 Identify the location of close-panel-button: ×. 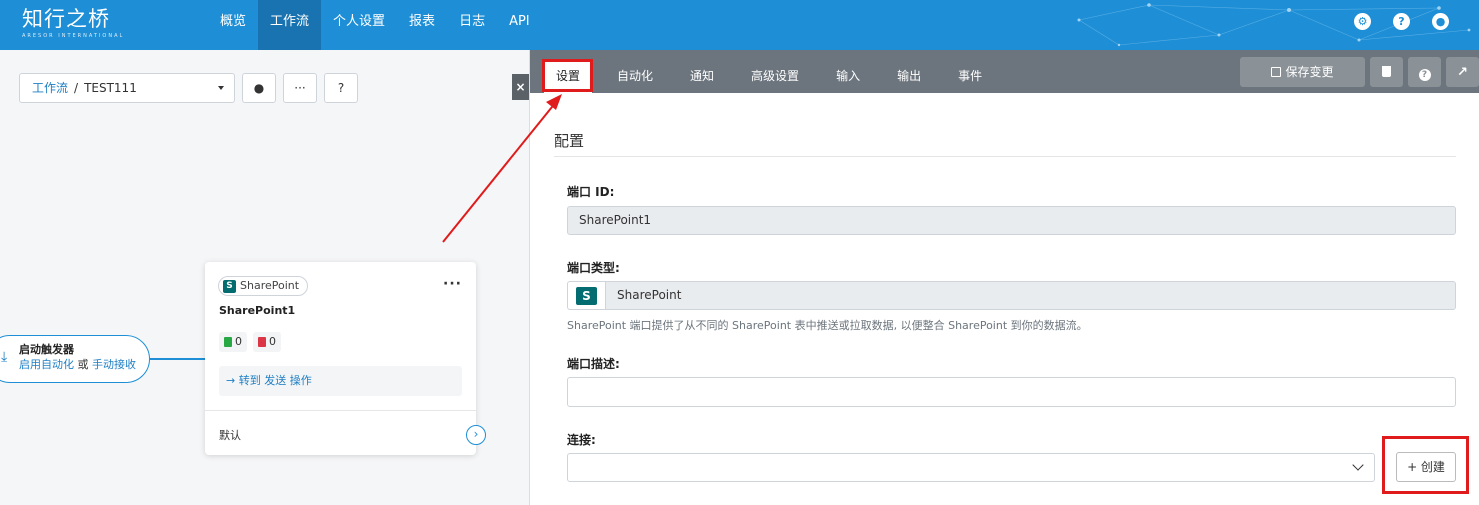
(520, 87).